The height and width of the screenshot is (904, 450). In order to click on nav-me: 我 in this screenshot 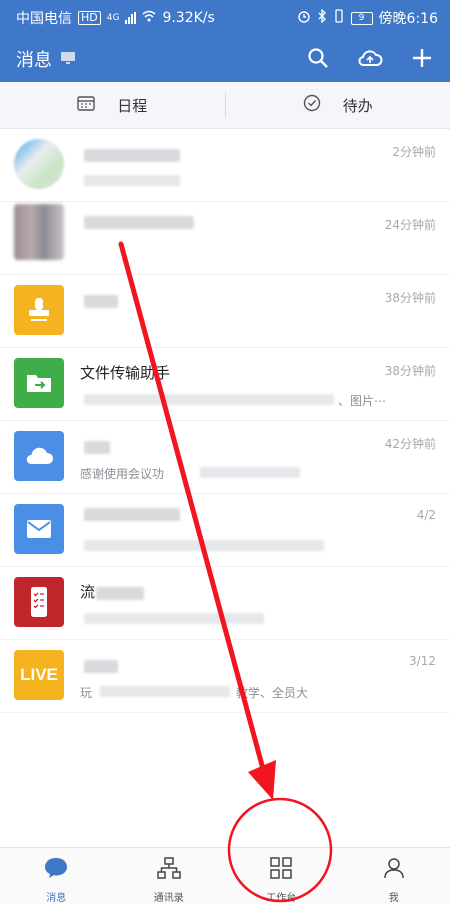, I will do `click(394, 876)`.